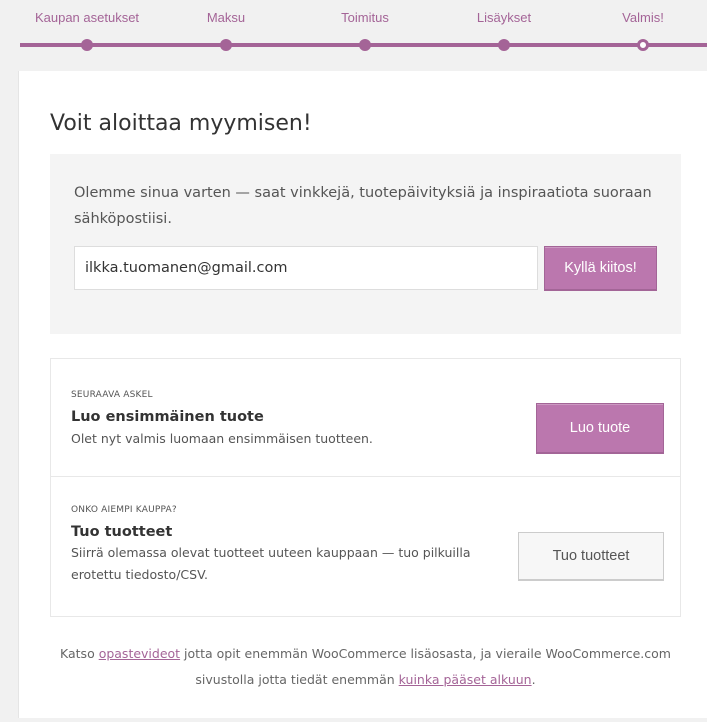 This screenshot has height=722, width=707. What do you see at coordinates (591, 556) in the screenshot?
I see `import-products-button: Tuo tuotteet` at bounding box center [591, 556].